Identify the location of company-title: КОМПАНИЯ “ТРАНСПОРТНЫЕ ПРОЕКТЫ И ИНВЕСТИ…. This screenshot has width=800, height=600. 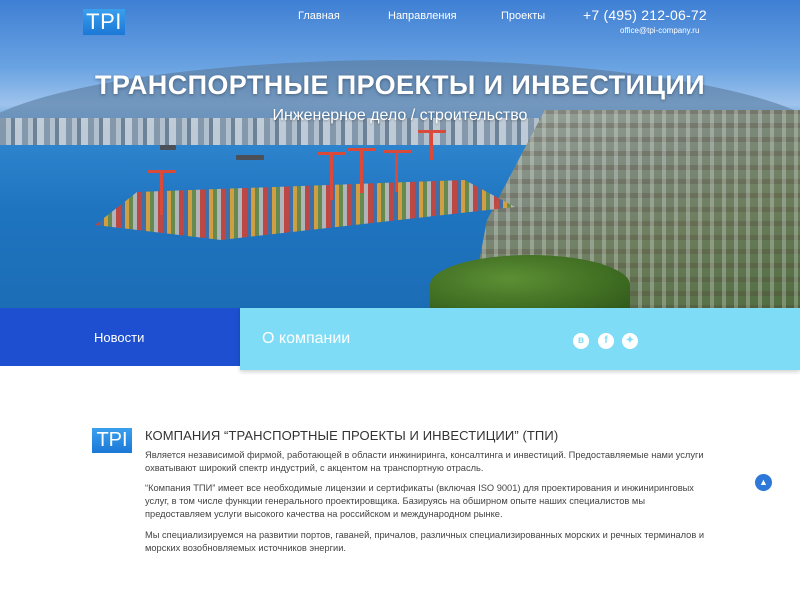
(352, 435).